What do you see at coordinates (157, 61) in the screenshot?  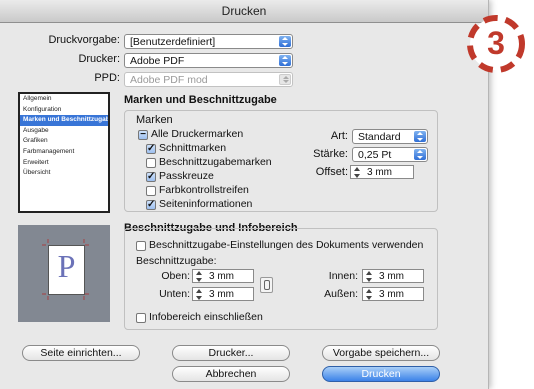 I see `drucker-value: Adobe PDF` at bounding box center [157, 61].